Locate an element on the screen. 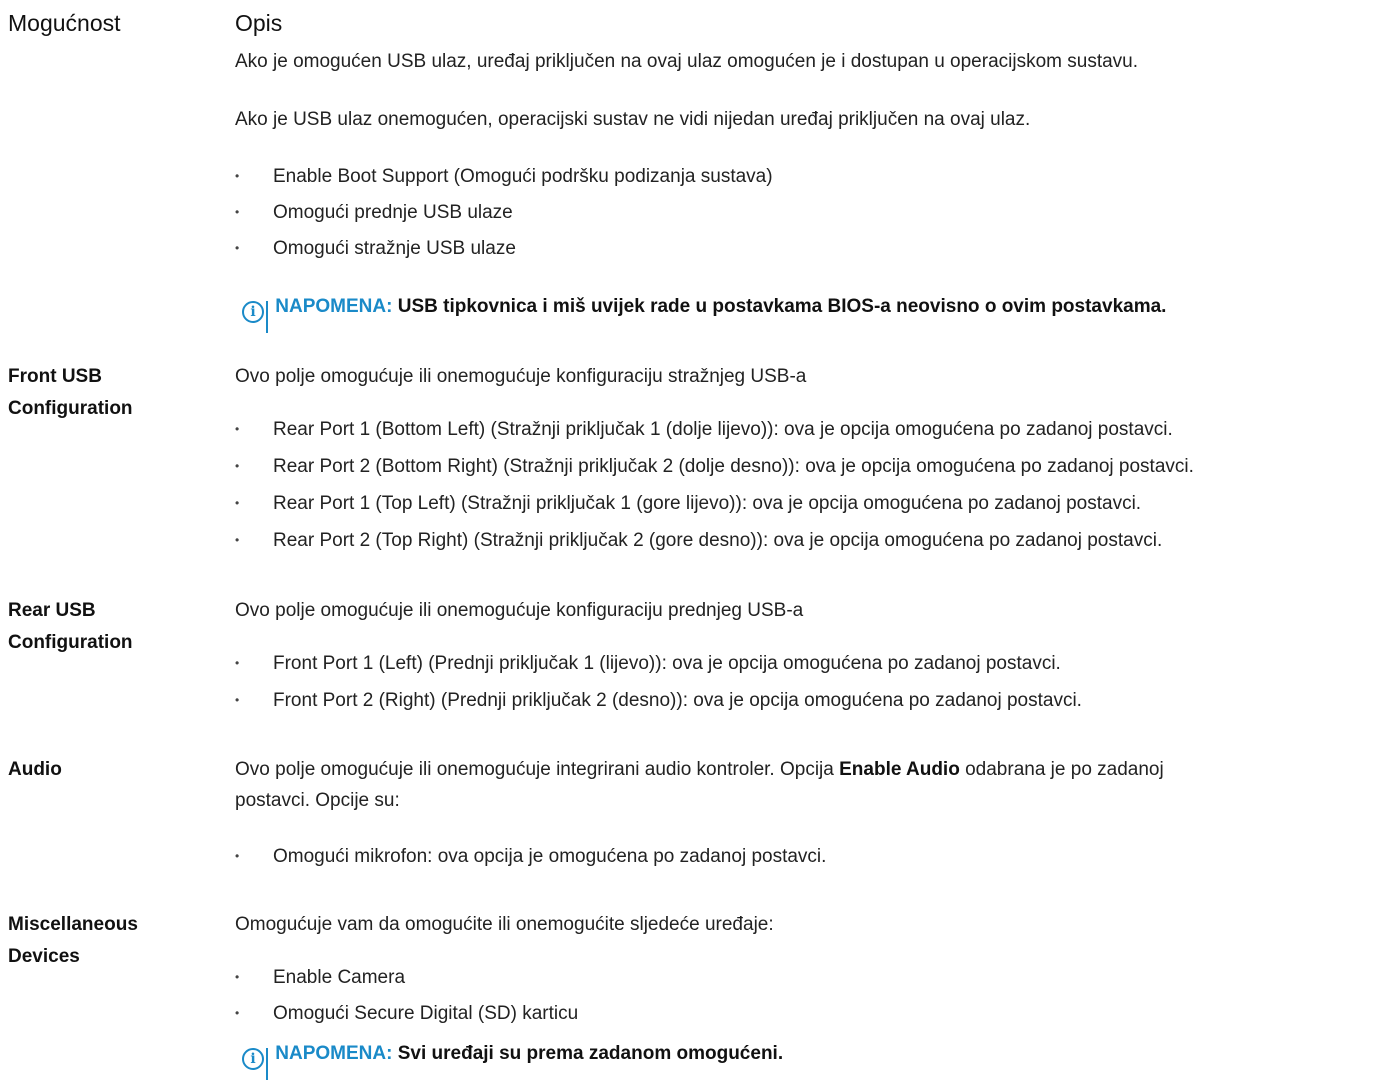 The height and width of the screenshot is (1088, 1382). column-header-option: Mogućnost is located at coordinates (64, 23).